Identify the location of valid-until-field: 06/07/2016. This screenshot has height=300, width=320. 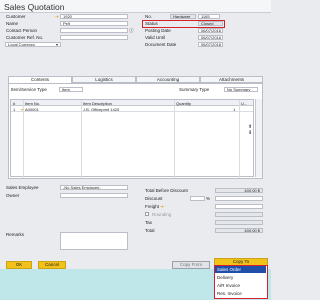
(210, 37).